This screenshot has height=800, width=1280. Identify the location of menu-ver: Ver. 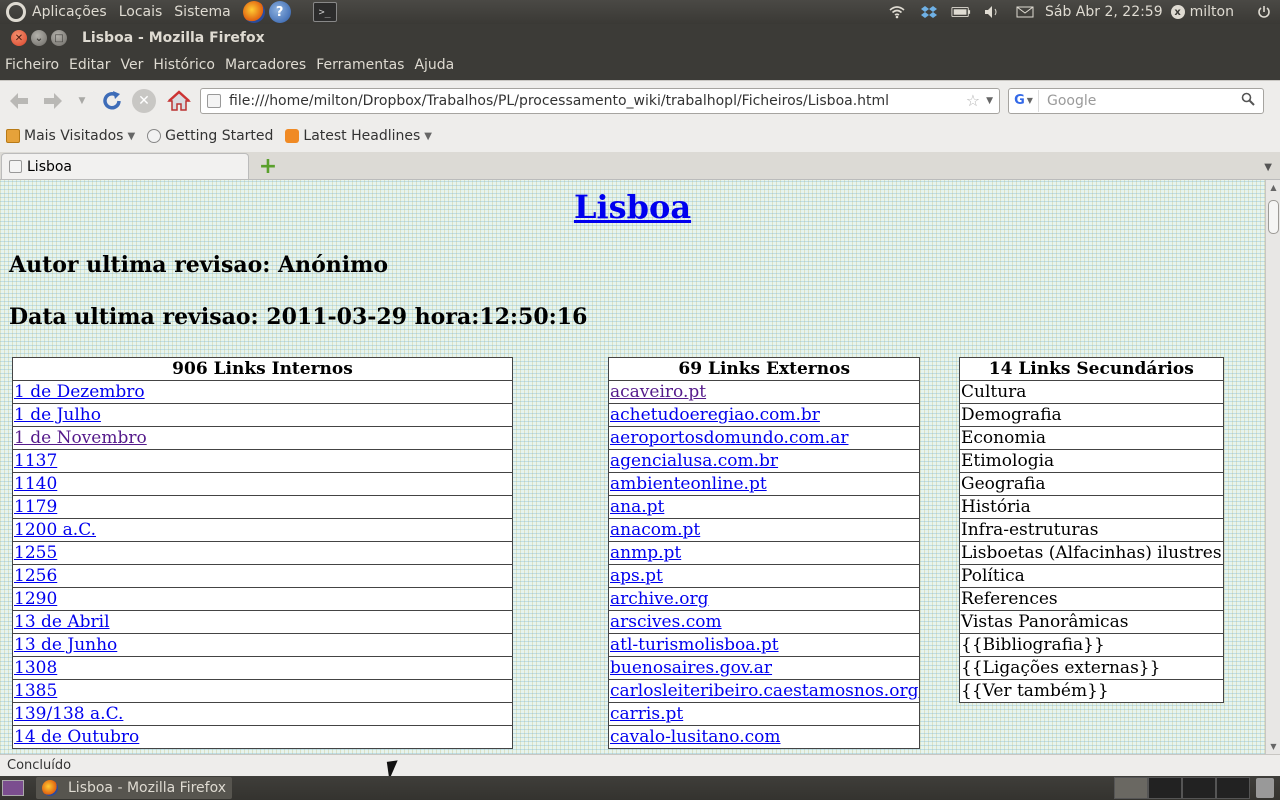
(131, 65).